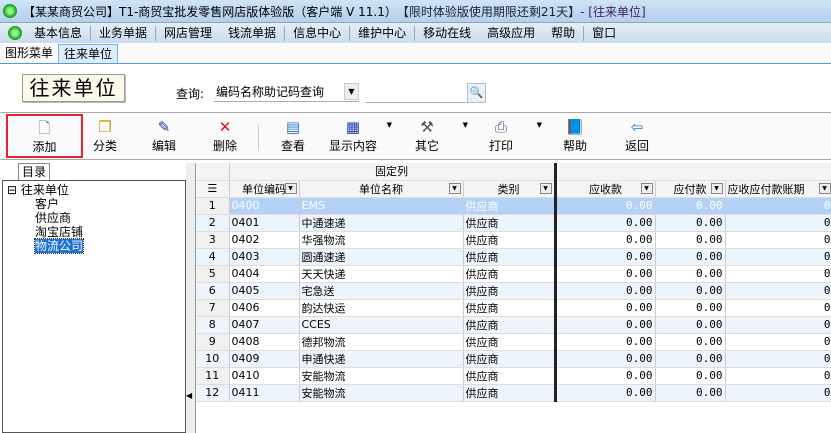  What do you see at coordinates (416, 93) in the screenshot?
I see `query-input` at bounding box center [416, 93].